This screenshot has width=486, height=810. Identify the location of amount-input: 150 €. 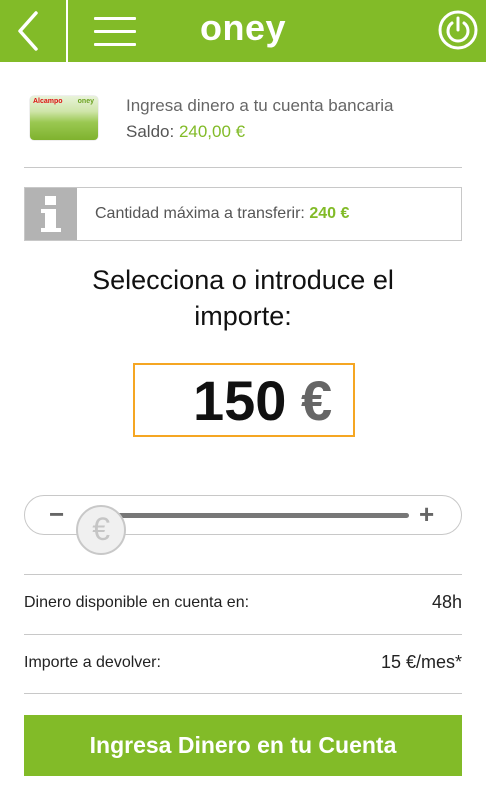
(244, 400).